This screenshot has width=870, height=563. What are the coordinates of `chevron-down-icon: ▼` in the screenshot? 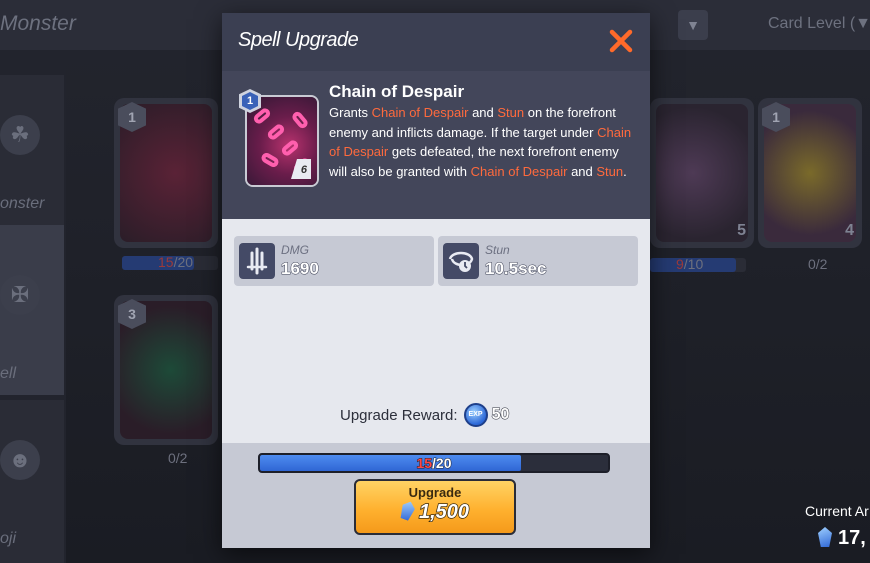 It's located at (693, 25).